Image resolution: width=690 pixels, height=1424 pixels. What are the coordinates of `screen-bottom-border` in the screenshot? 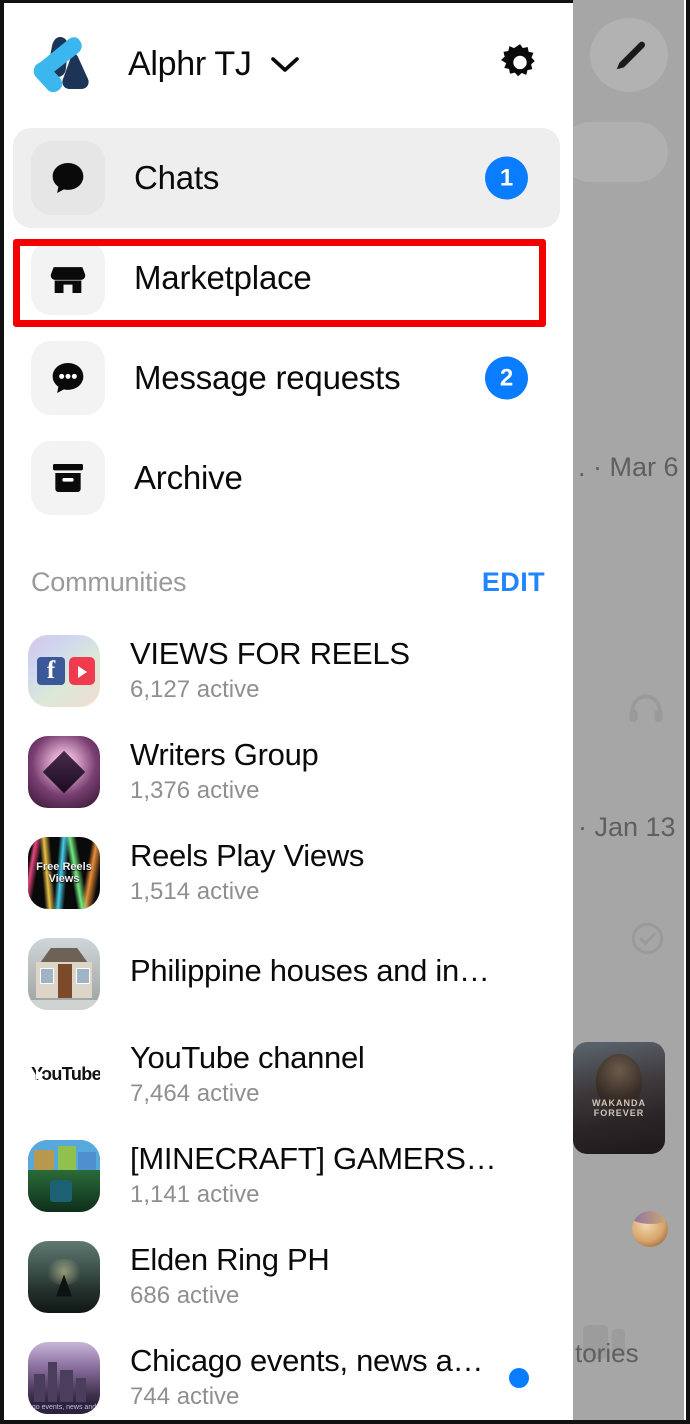 It's located at (345, 1422).